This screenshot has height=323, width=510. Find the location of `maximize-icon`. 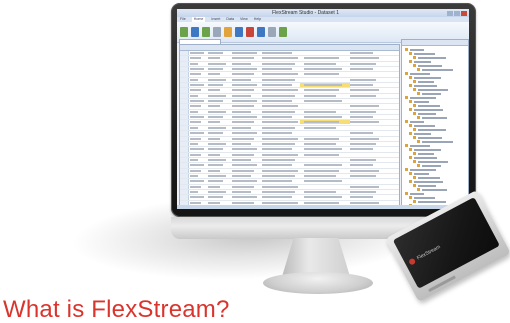

maximize-icon is located at coordinates (457, 13).